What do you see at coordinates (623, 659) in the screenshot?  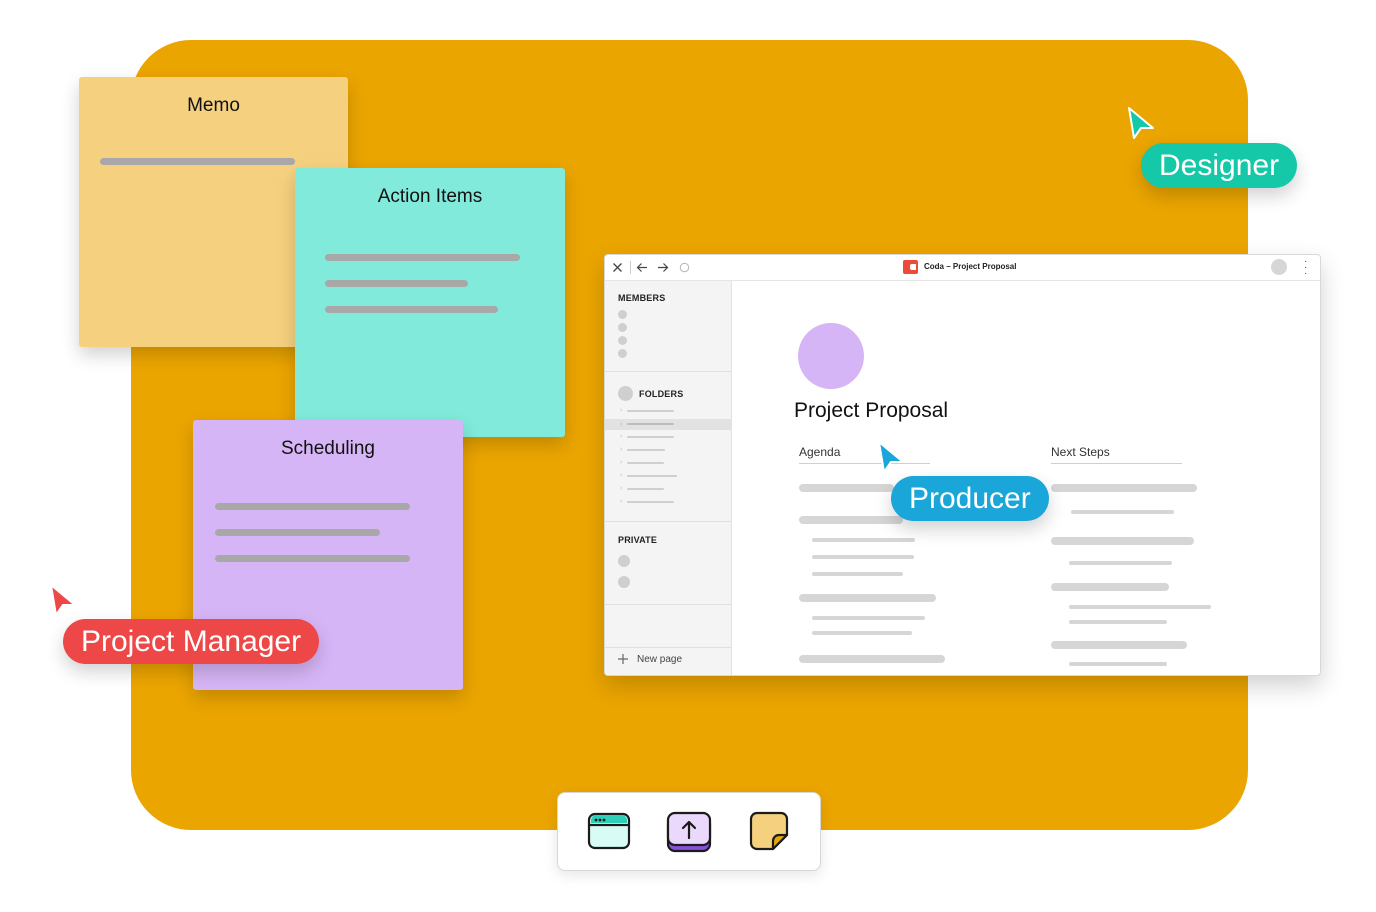 I see `plus-icon` at bounding box center [623, 659].